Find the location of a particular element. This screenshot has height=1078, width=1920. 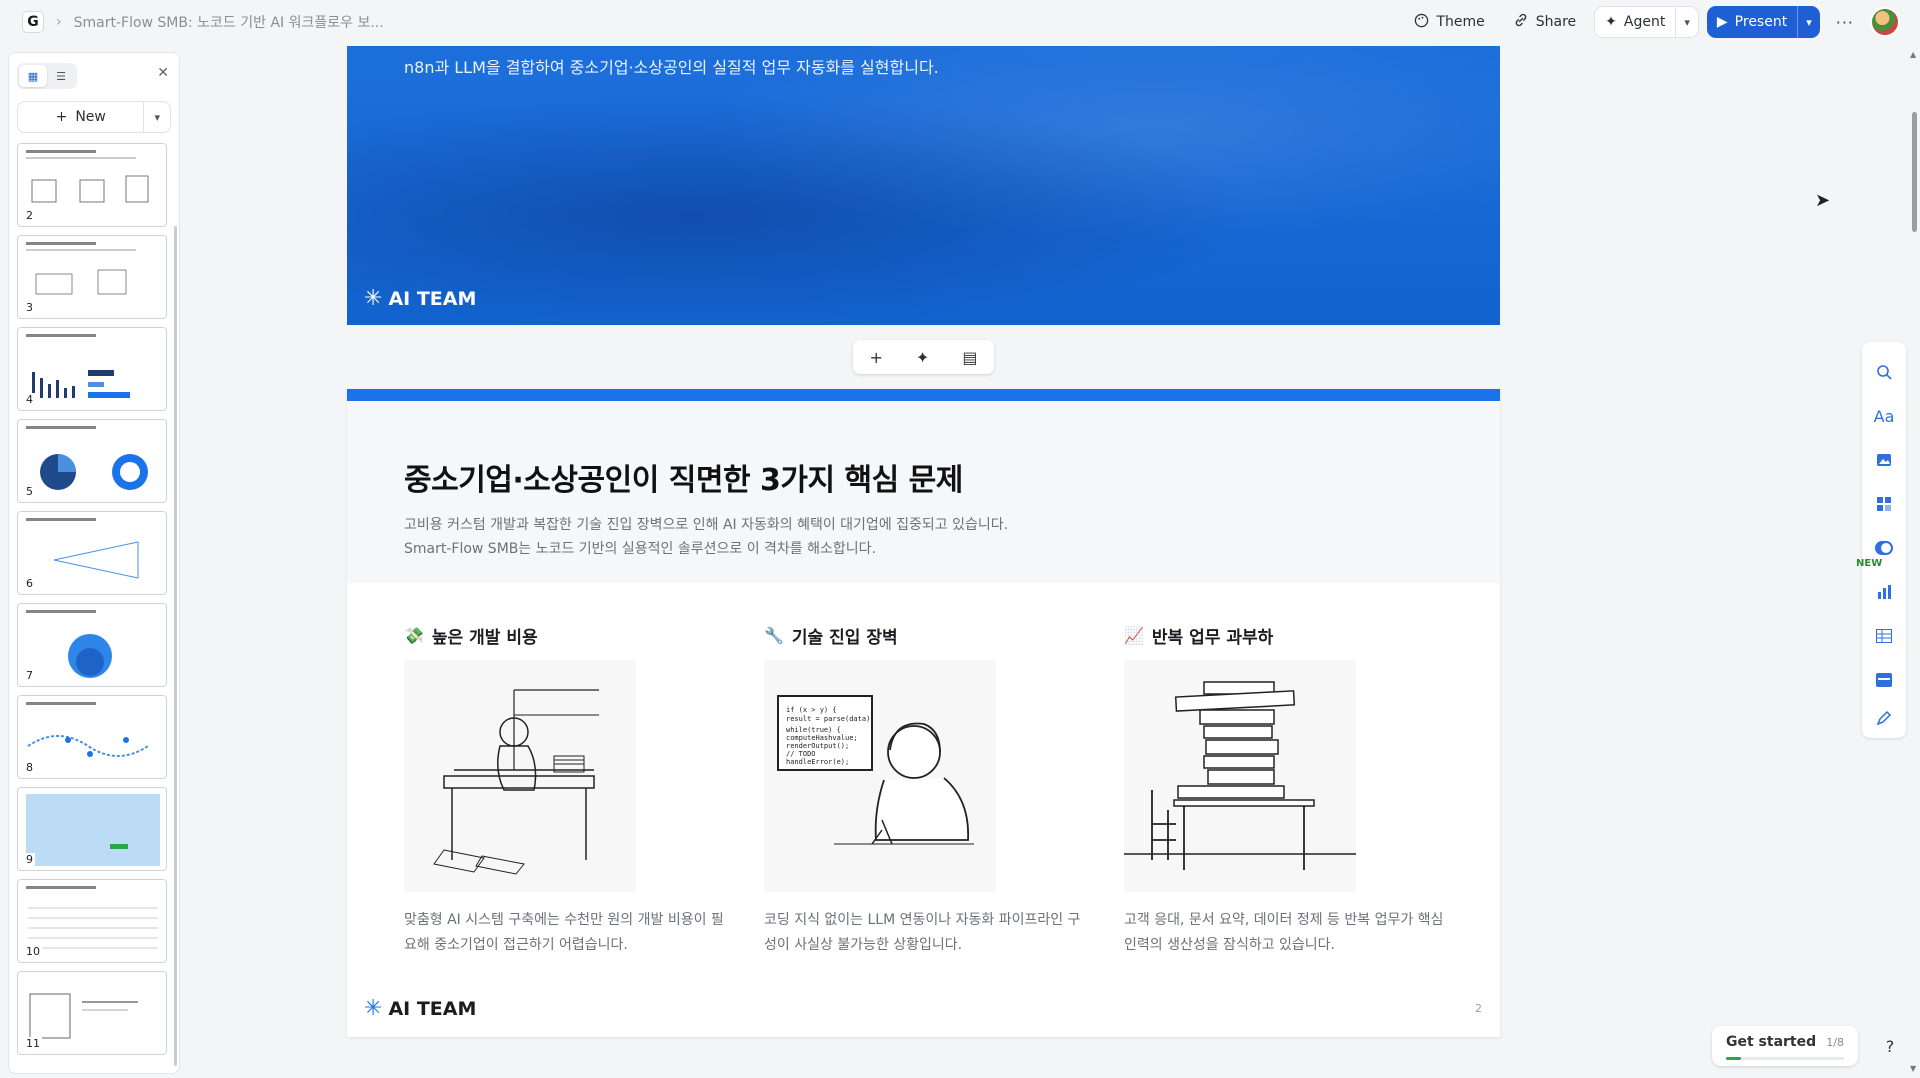

slide-thumbnail-11: 11 is located at coordinates (92, 1013).